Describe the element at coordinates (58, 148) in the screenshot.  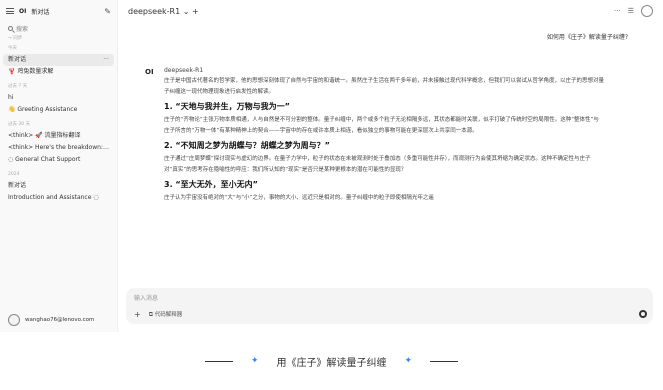
I see `sidebar-item: <think> Here's the breakdown: 1.` at that location.